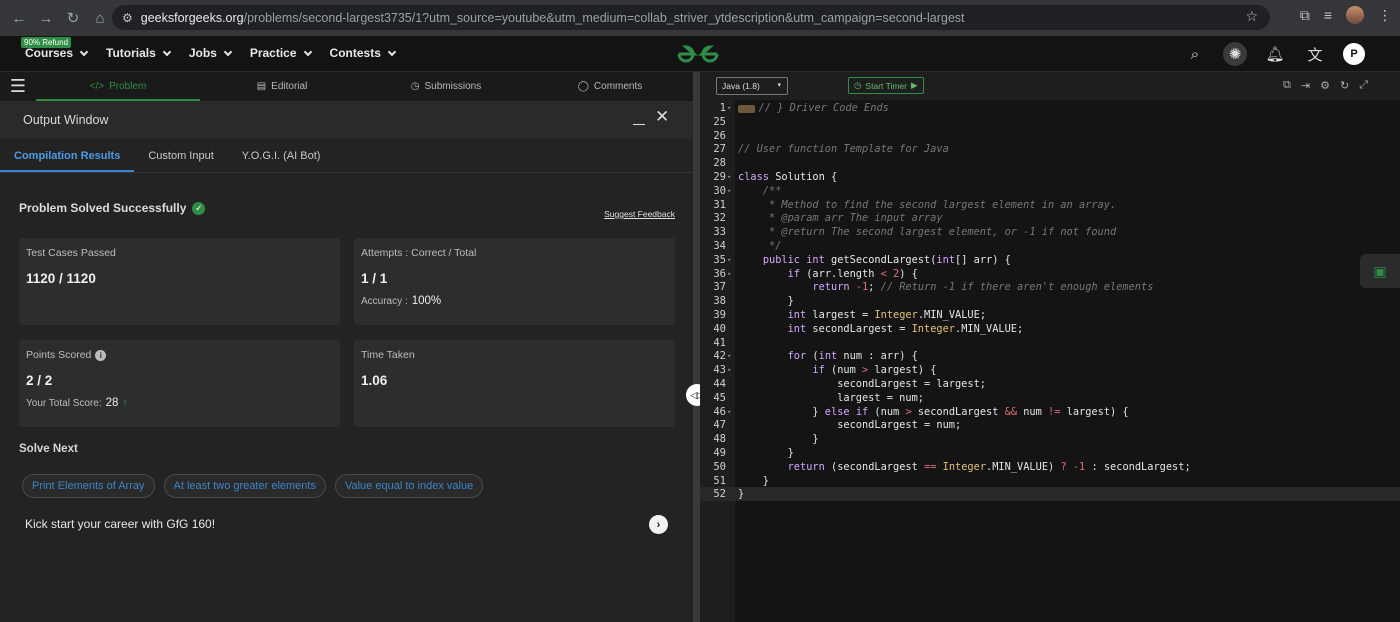 The image size is (1400, 622). What do you see at coordinates (67, 161) in the screenshot?
I see `output-tab-0: Compilation Results` at bounding box center [67, 161].